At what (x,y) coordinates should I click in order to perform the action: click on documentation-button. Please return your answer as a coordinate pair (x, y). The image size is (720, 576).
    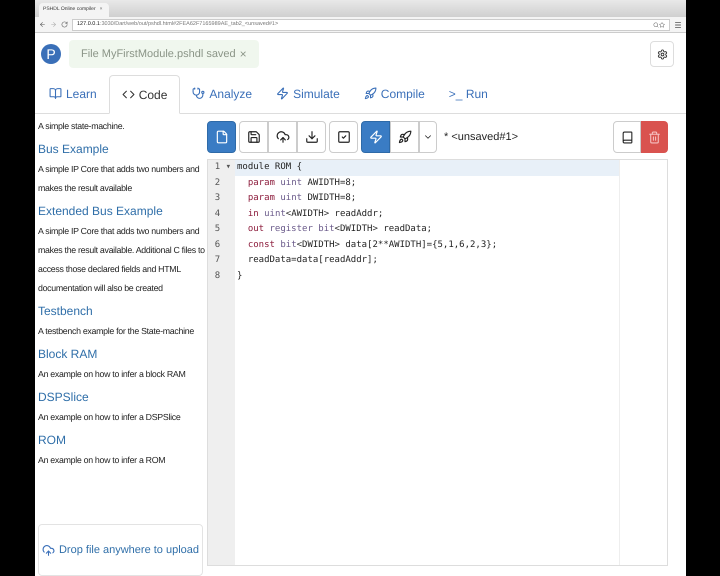
    Looking at the image, I should click on (627, 137).